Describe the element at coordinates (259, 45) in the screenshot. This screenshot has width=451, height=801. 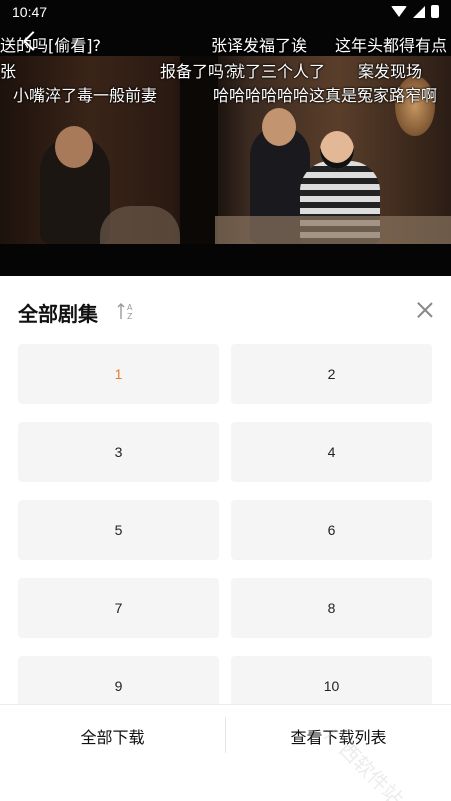
I see `danmaku-comment: 张译发福了诶` at that location.